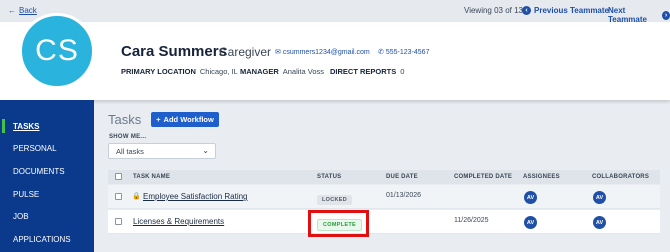  I want to click on page-title: Tasks, so click(125, 119).